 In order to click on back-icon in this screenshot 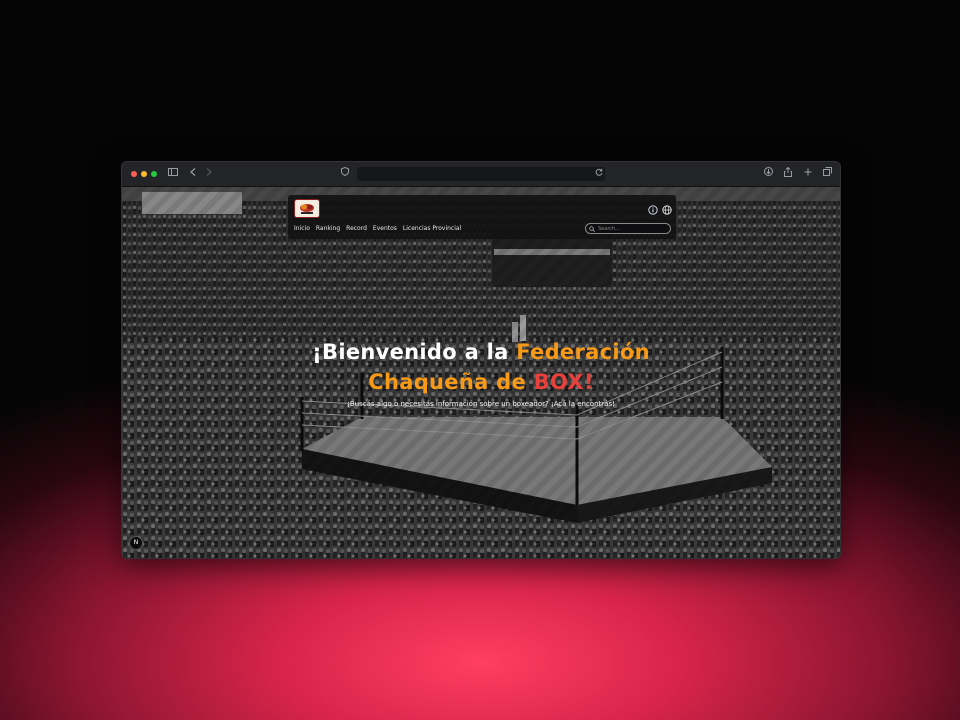, I will do `click(193, 174)`.